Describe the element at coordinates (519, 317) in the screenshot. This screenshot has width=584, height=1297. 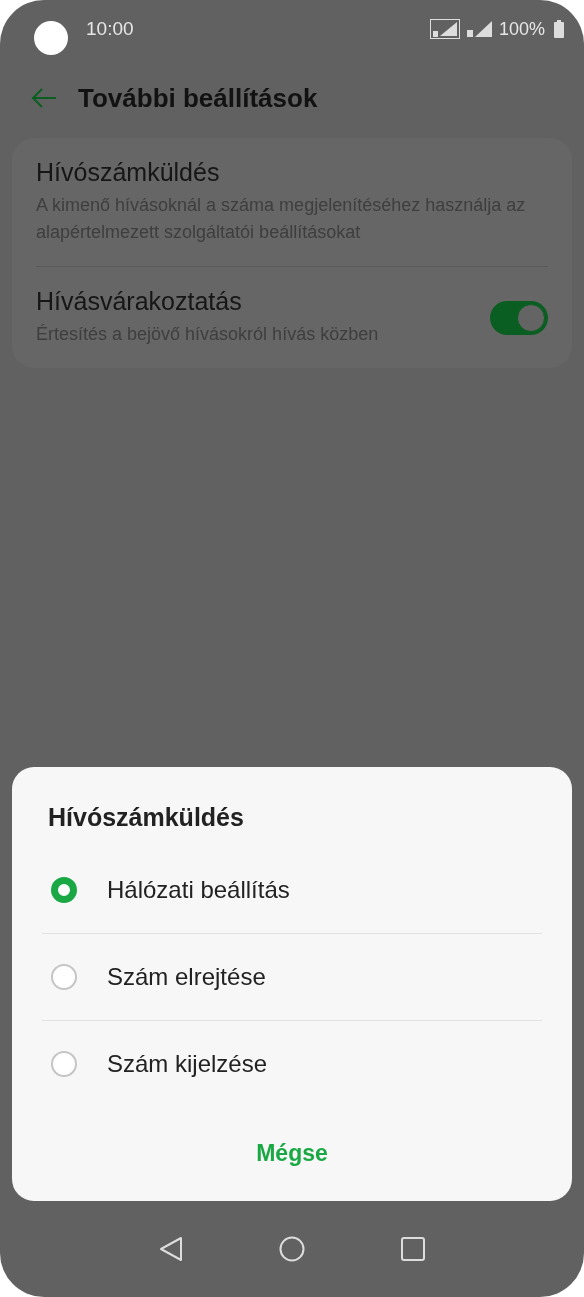
I see `toggle-switch` at that location.